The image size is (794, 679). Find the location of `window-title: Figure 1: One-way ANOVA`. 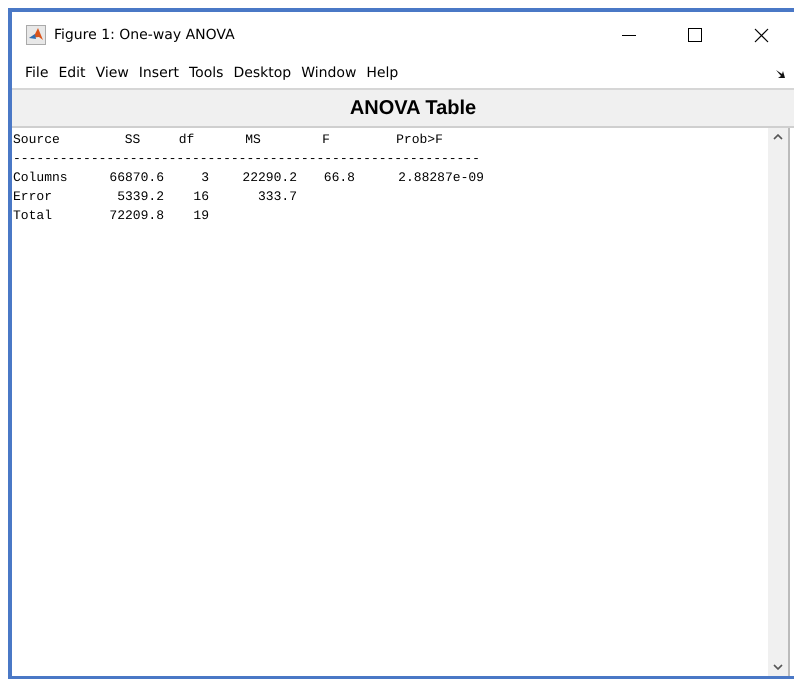

window-title: Figure 1: One-way ANOVA is located at coordinates (144, 35).